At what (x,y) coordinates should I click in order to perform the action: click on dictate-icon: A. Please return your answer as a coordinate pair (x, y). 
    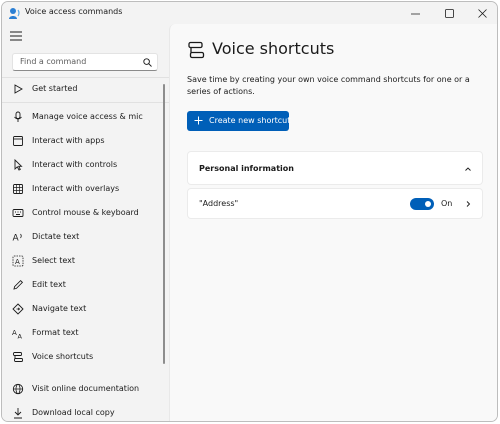
    Looking at the image, I should click on (17, 239).